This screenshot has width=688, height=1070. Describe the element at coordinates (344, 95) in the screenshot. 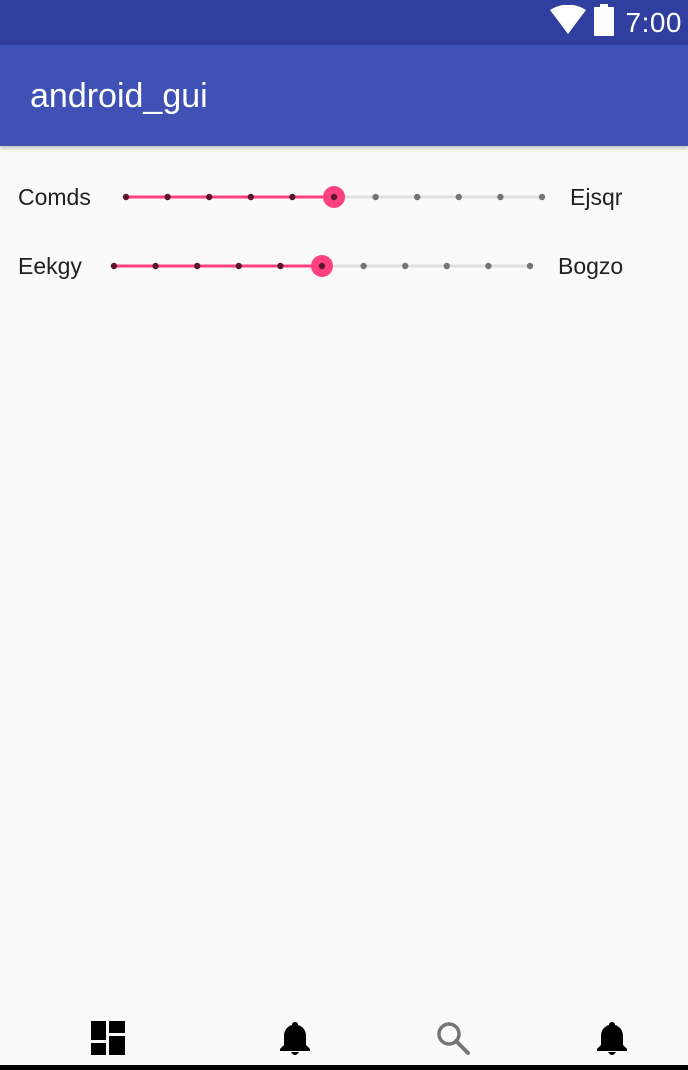

I see `app-bar: android_gui` at that location.